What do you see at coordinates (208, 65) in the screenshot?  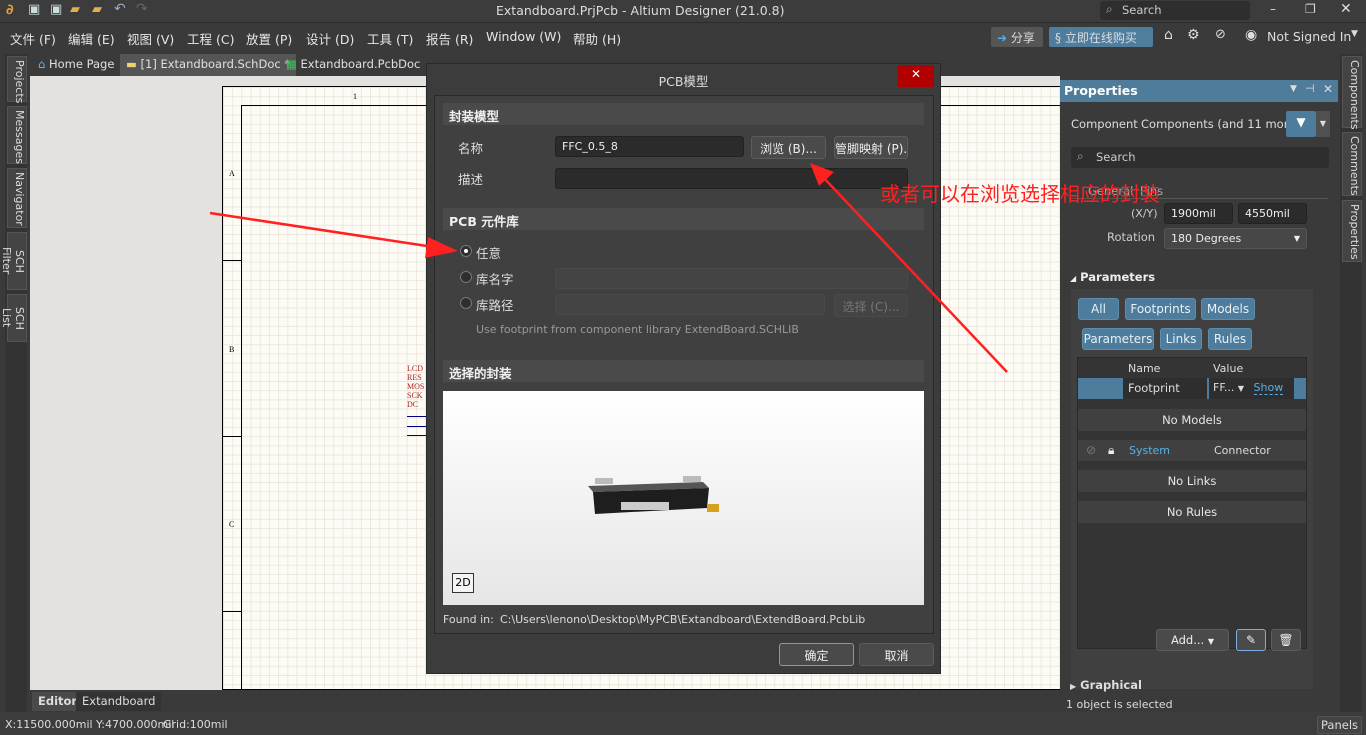 I see `tab-schdoc: ▬ [1] Extandboard.SchDoc *` at bounding box center [208, 65].